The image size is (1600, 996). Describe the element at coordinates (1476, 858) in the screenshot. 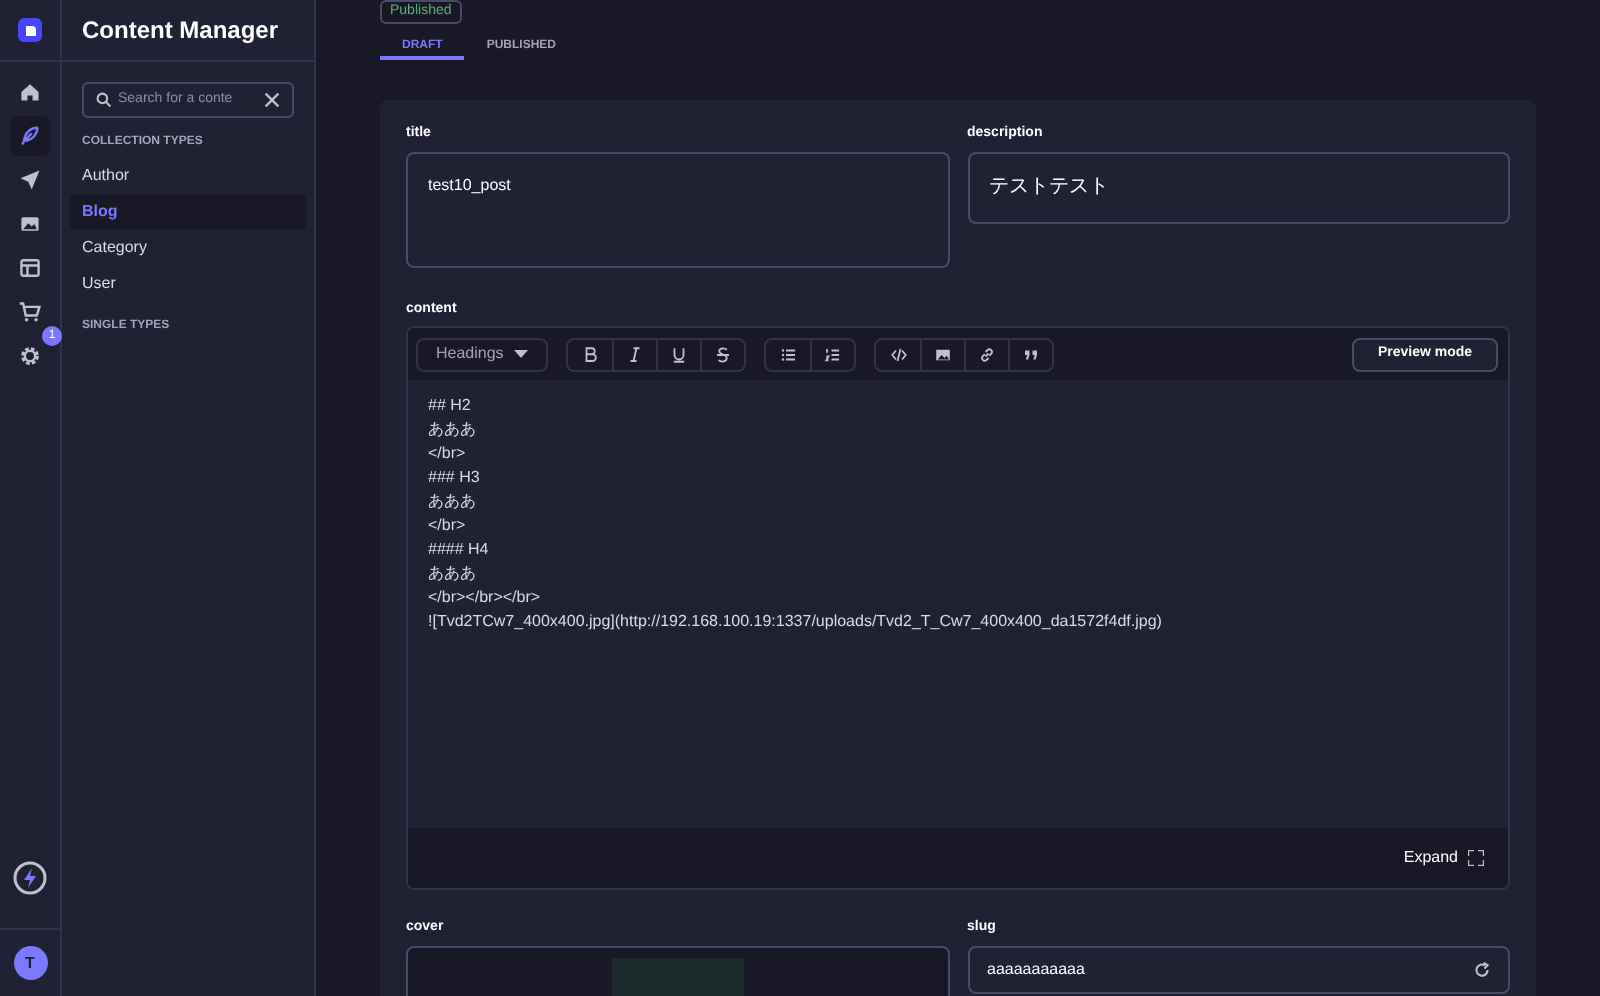

I see `fullscreen-icon` at that location.